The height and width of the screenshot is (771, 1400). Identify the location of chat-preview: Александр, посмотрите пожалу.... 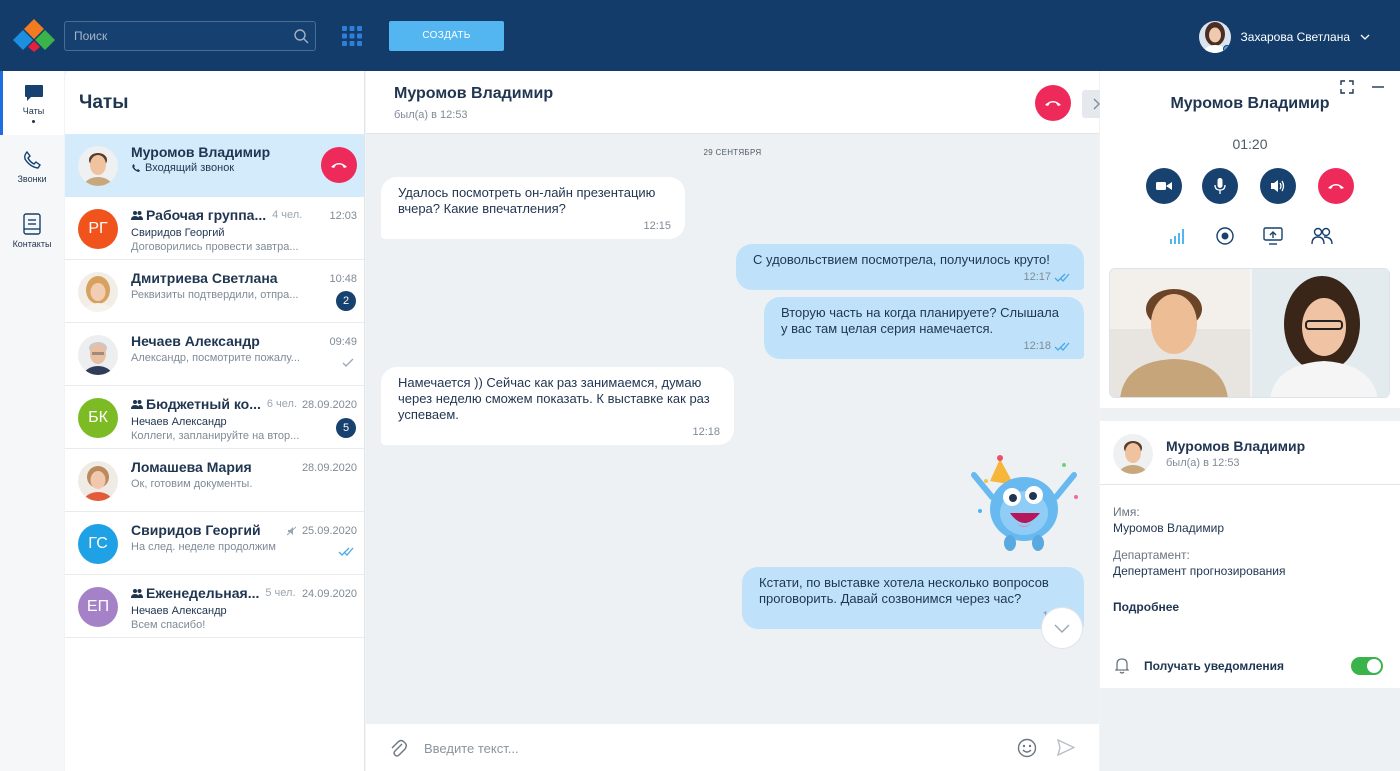
(215, 358).